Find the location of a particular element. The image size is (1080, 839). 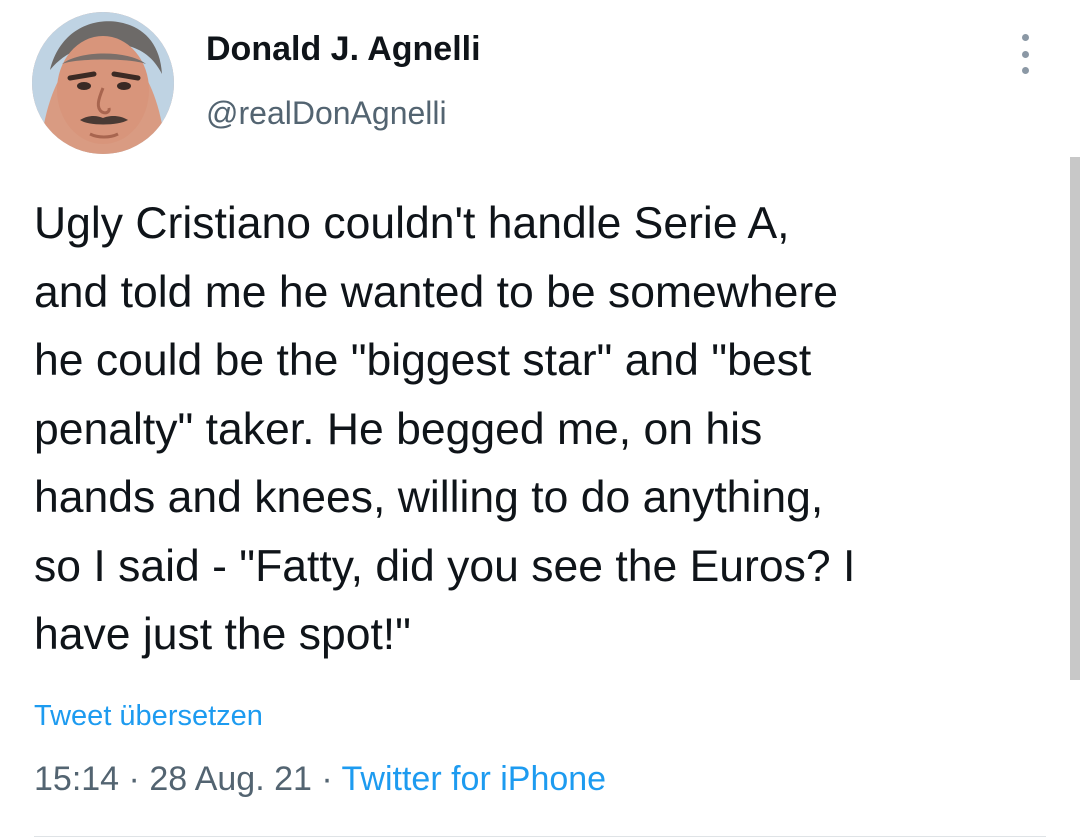

user-handle: @realDonAgnelli is located at coordinates (326, 113).